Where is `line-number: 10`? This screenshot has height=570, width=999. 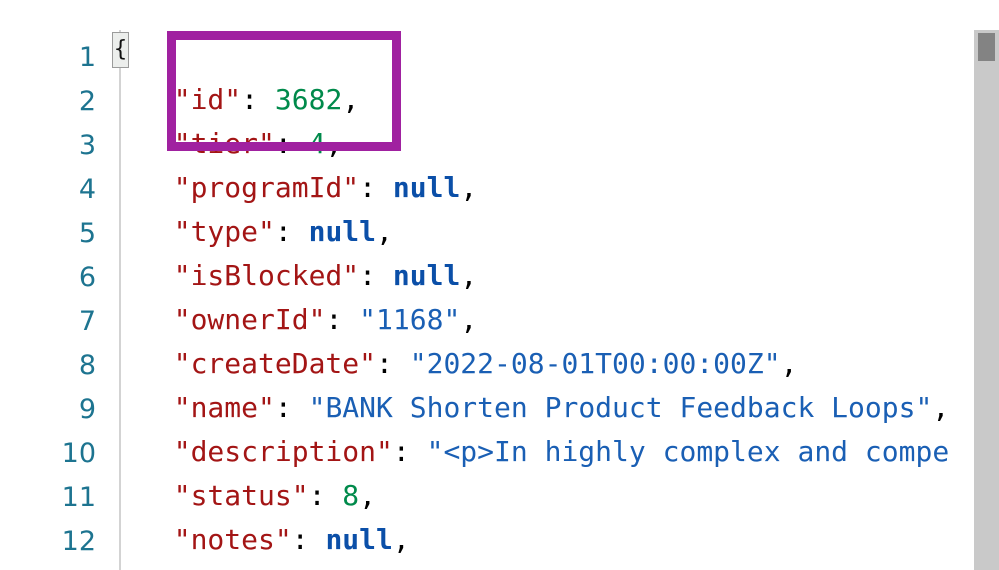
line-number: 10 is located at coordinates (78, 453).